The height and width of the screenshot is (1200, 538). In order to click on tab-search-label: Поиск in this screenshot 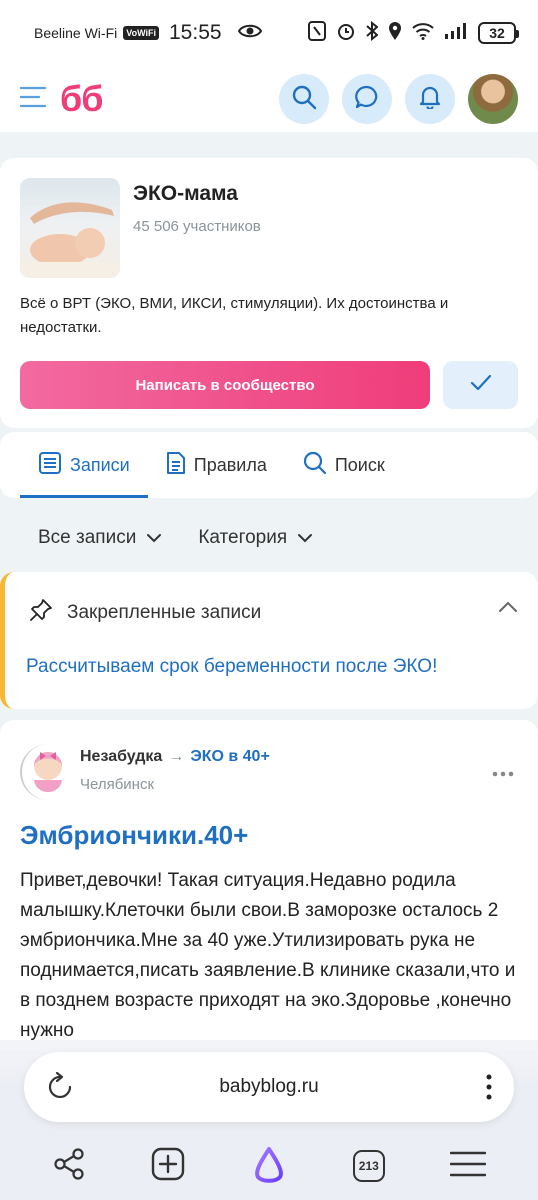, I will do `click(359, 464)`.